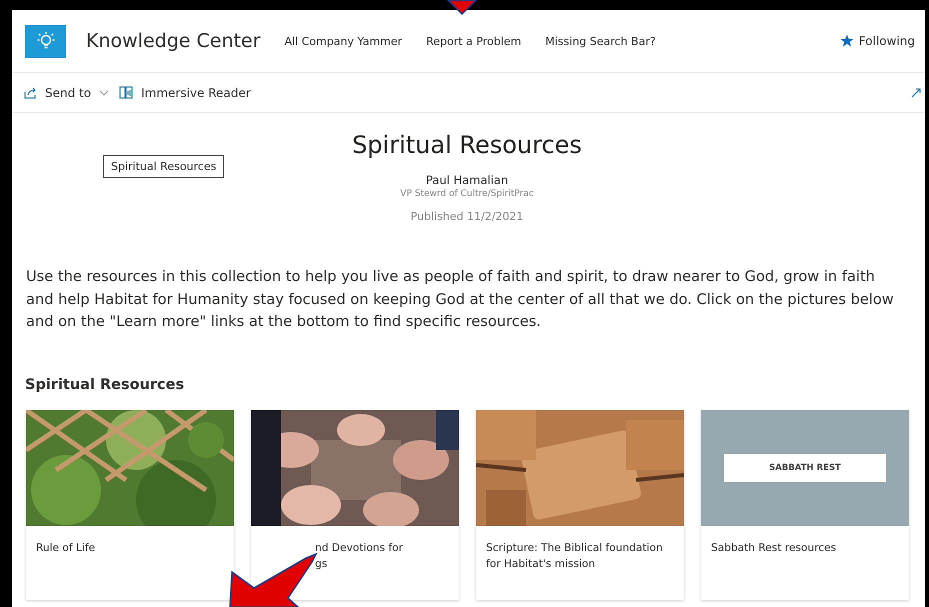 The image size is (929, 607). Describe the element at coordinates (805, 505) in the screenshot. I see `resource-card: SABBATH REST Sabbath Rest resources` at that location.